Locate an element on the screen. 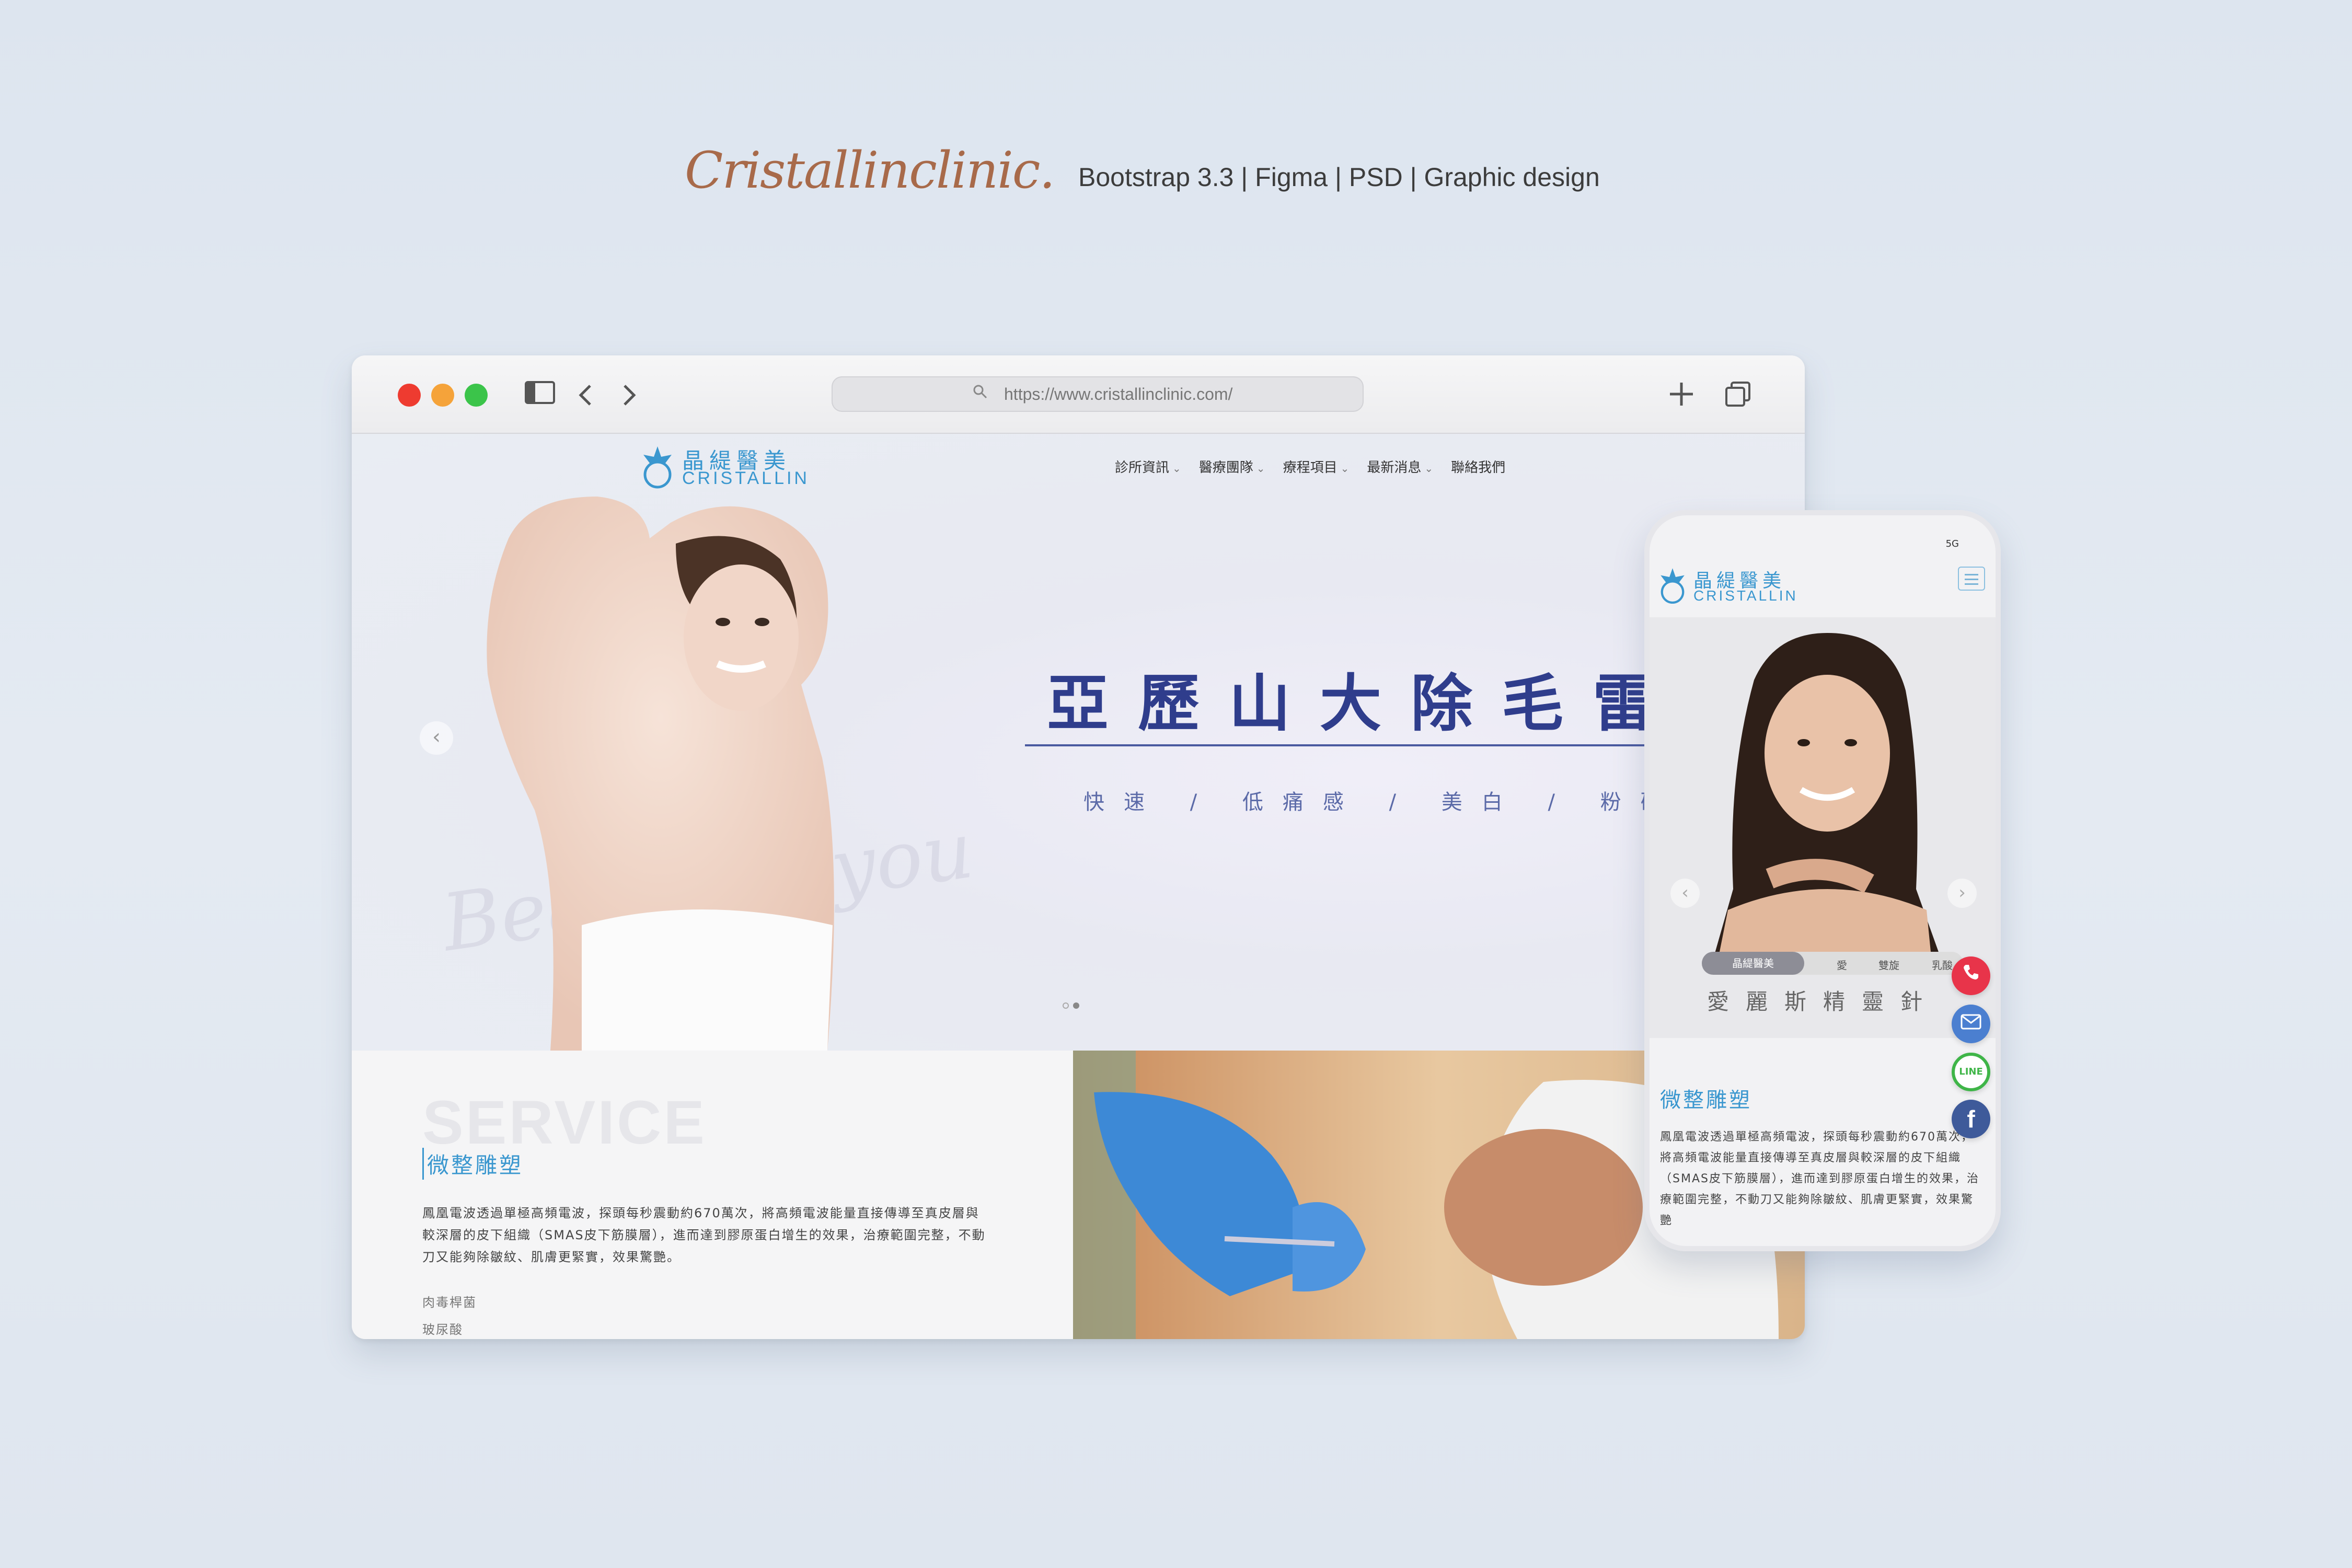  line-app-icon: LINE is located at coordinates (1971, 1072).